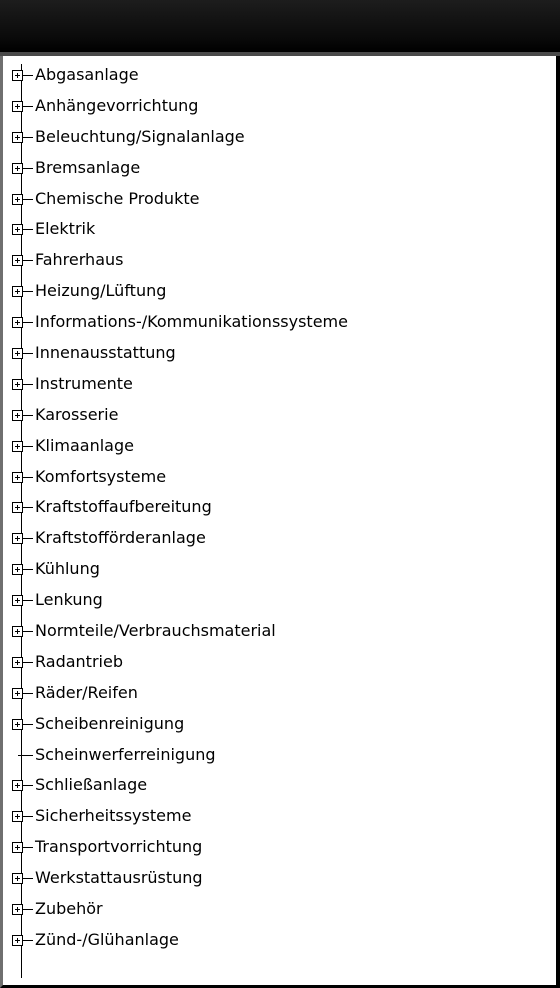 Image resolution: width=560 pixels, height=988 pixels. I want to click on tree-item: Sicherheitssysteme, so click(180, 816).